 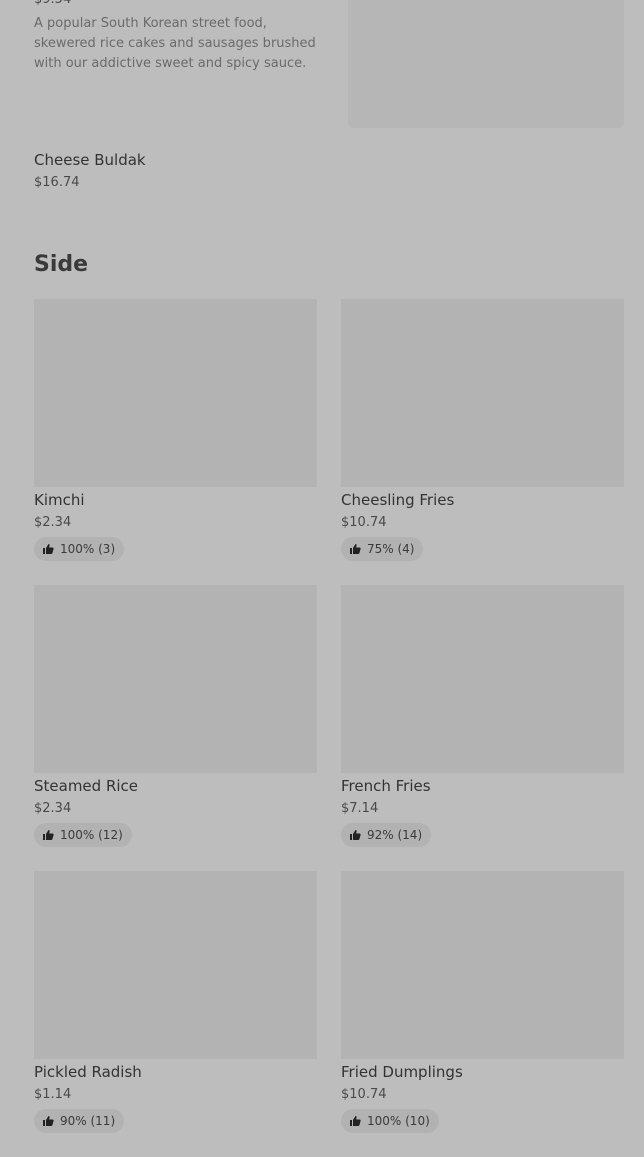 I want to click on menu-item-card: Kimchi $2.34 100% (3), so click(x=175, y=442).